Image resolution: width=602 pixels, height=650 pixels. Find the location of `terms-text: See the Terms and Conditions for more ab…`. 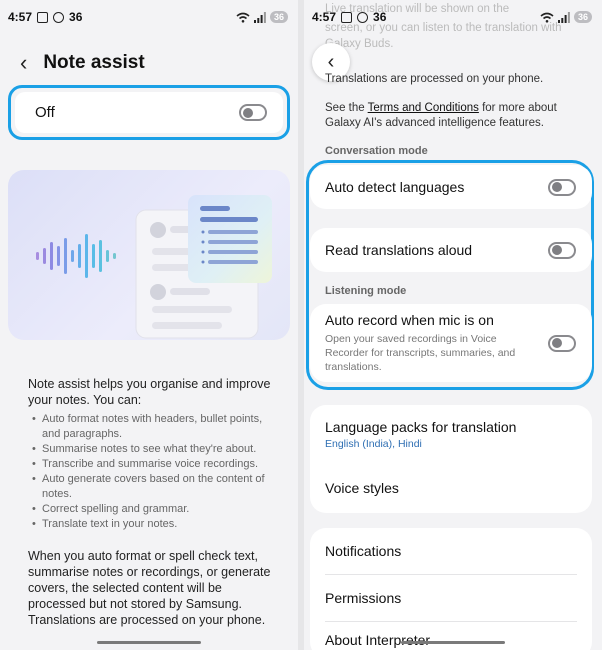

terms-text: See the Terms and Conditions for more ab… is located at coordinates (454, 116).